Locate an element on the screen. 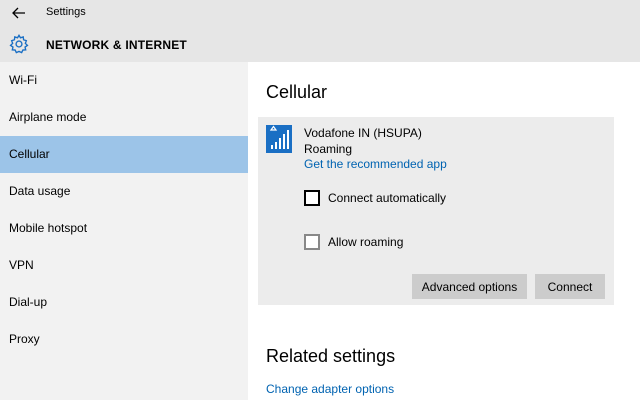 This screenshot has height=400, width=640. window-title: Settings is located at coordinates (66, 12).